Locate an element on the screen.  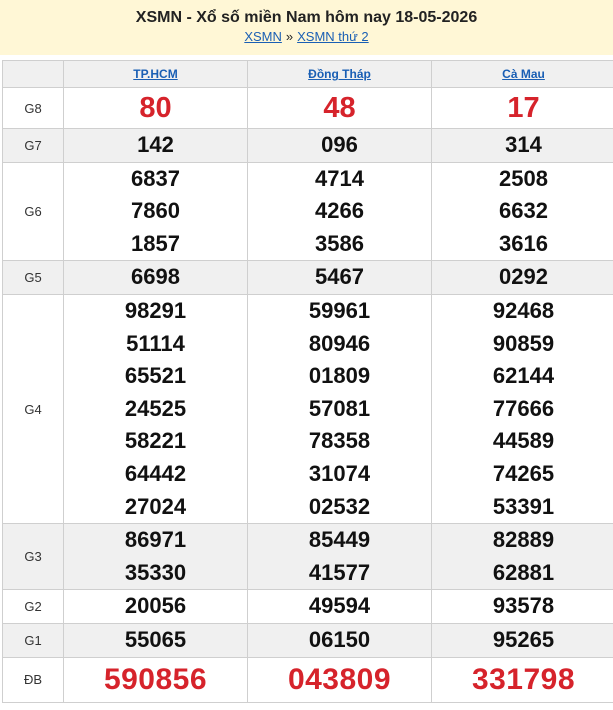
prize-label: ĐB is located at coordinates (33, 679).